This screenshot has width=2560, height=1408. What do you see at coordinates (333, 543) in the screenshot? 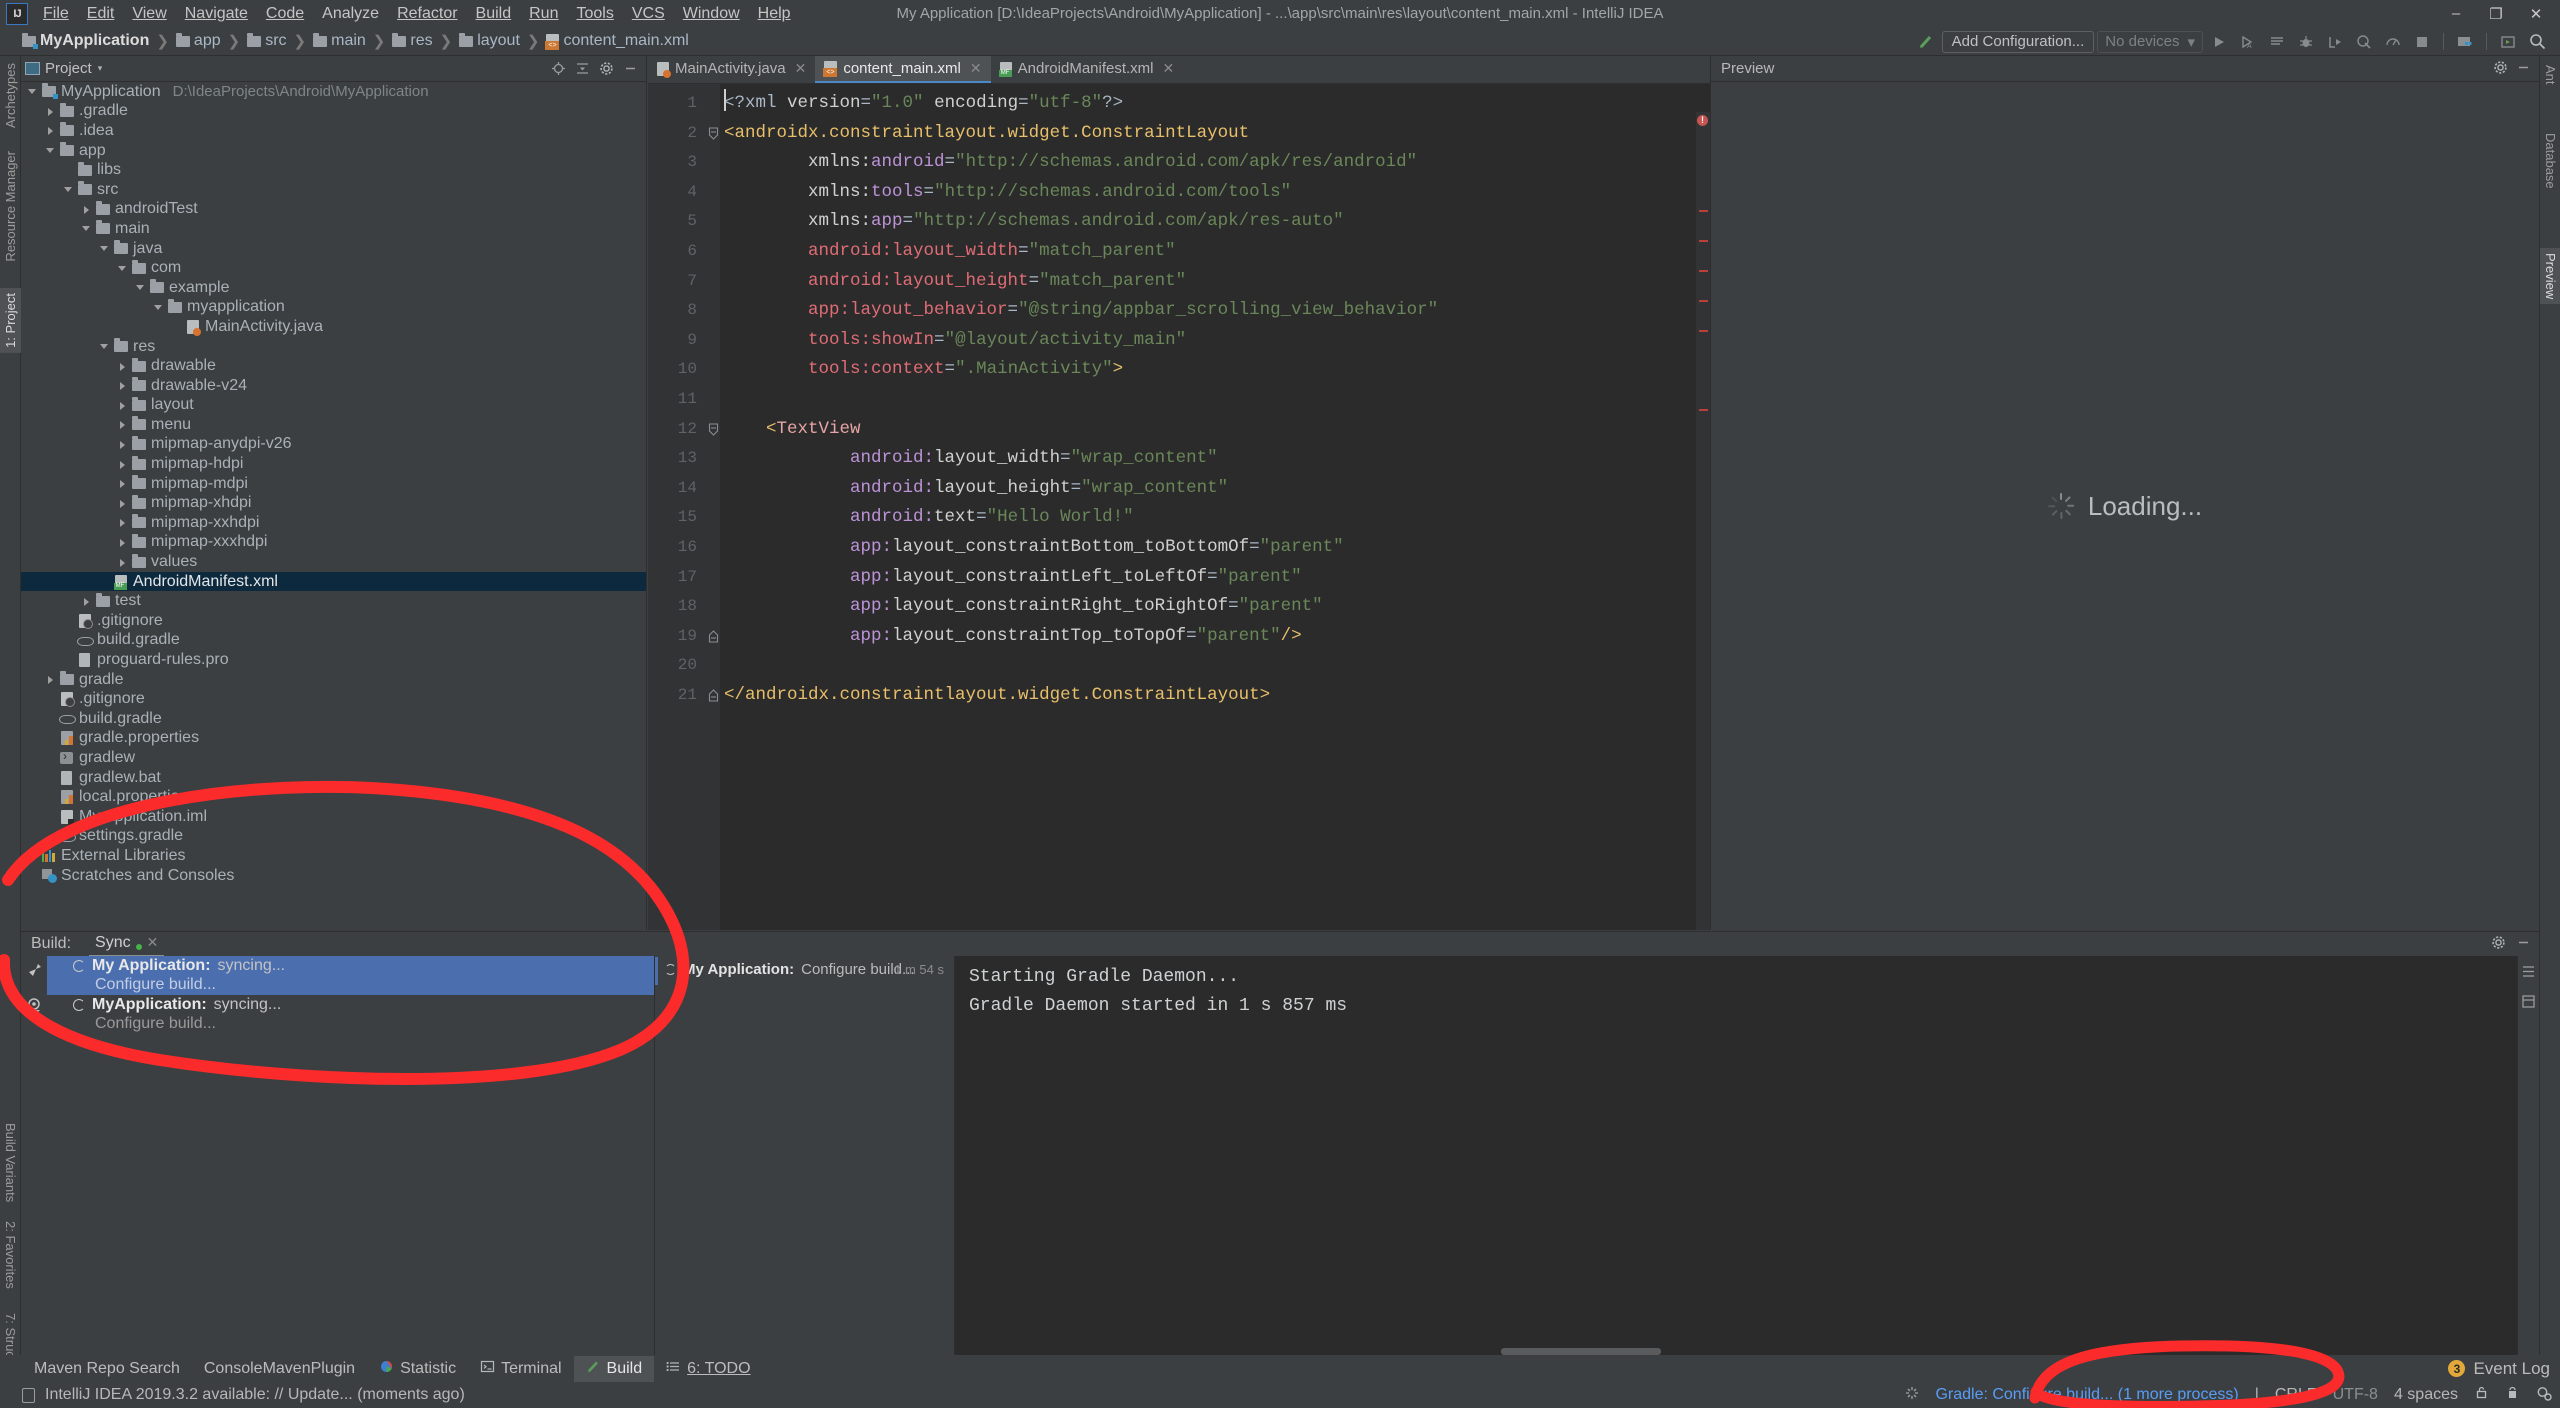
I see `tree-row: mipmap-xxxhdpi` at bounding box center [333, 543].